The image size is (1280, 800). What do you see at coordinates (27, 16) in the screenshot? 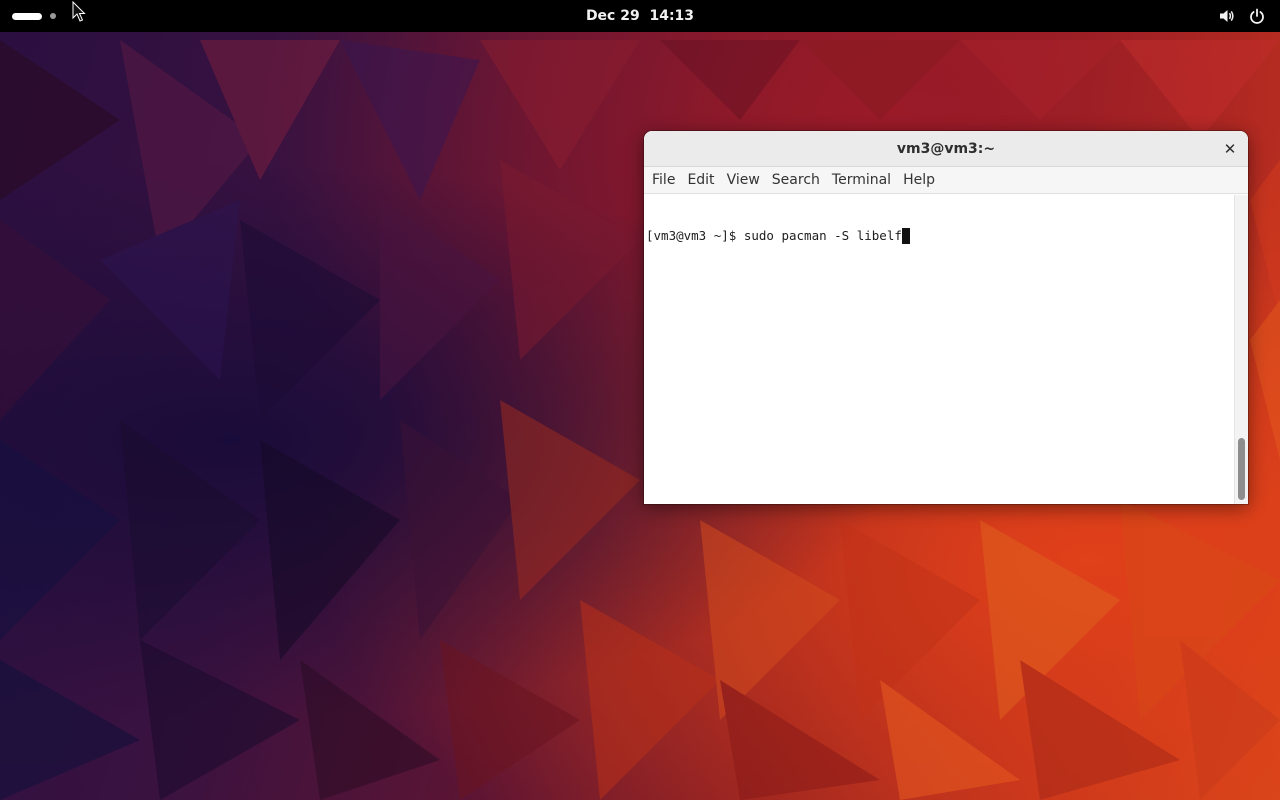
I see `workspace-indicator-active` at bounding box center [27, 16].